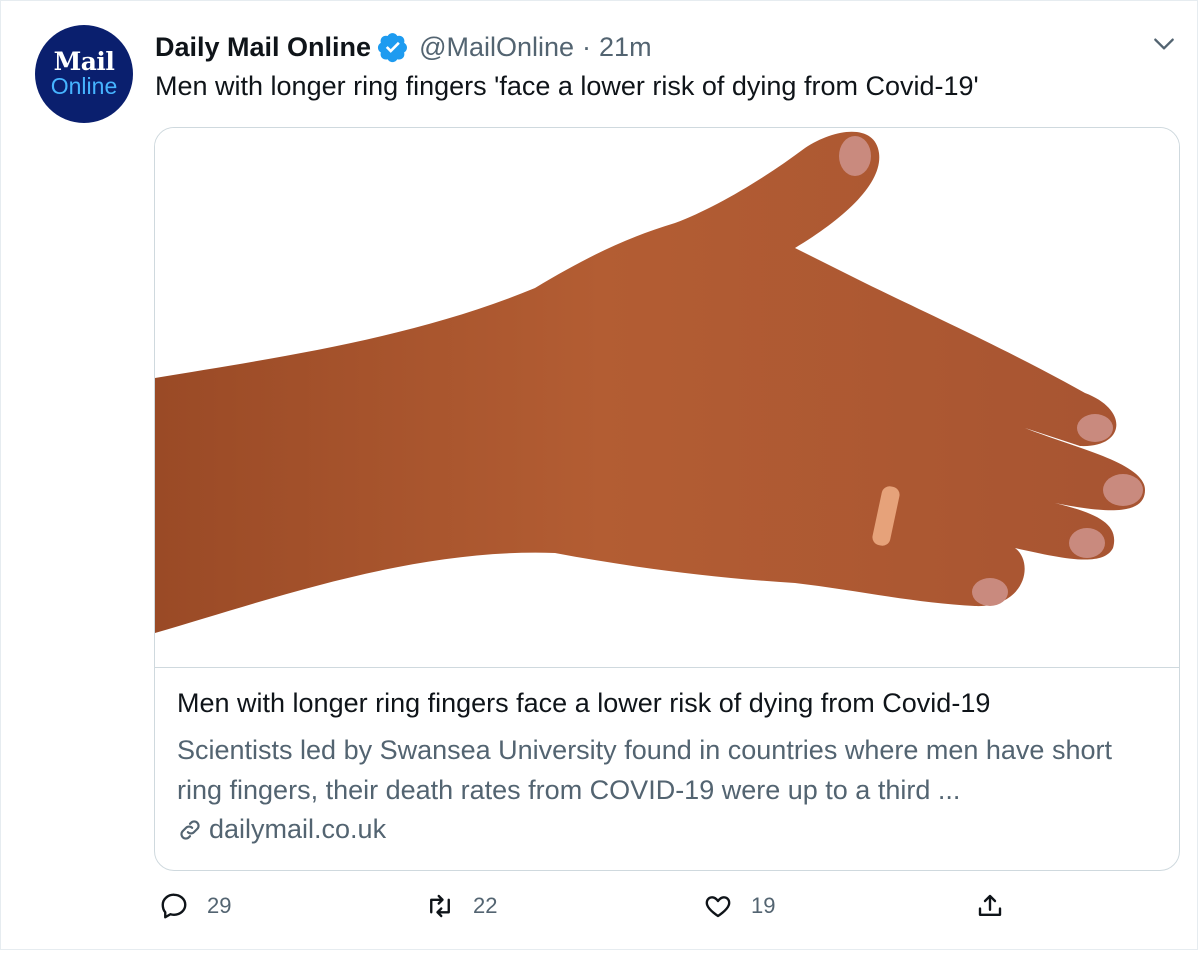  What do you see at coordinates (393, 47) in the screenshot?
I see `verified-icon` at bounding box center [393, 47].